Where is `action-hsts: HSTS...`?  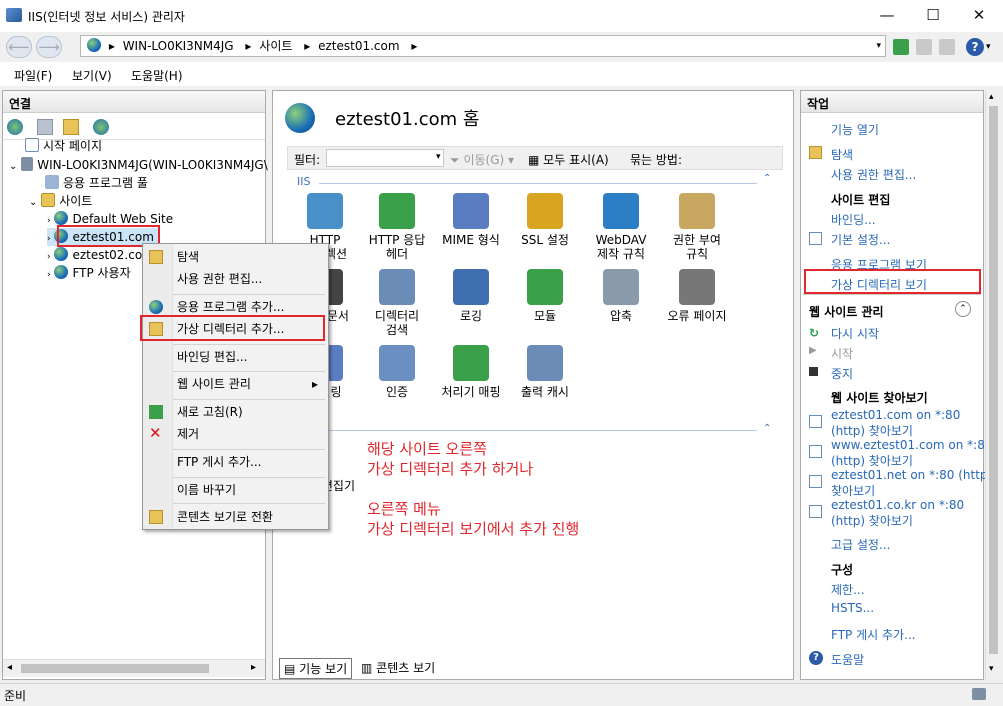 action-hsts: HSTS... is located at coordinates (852, 608).